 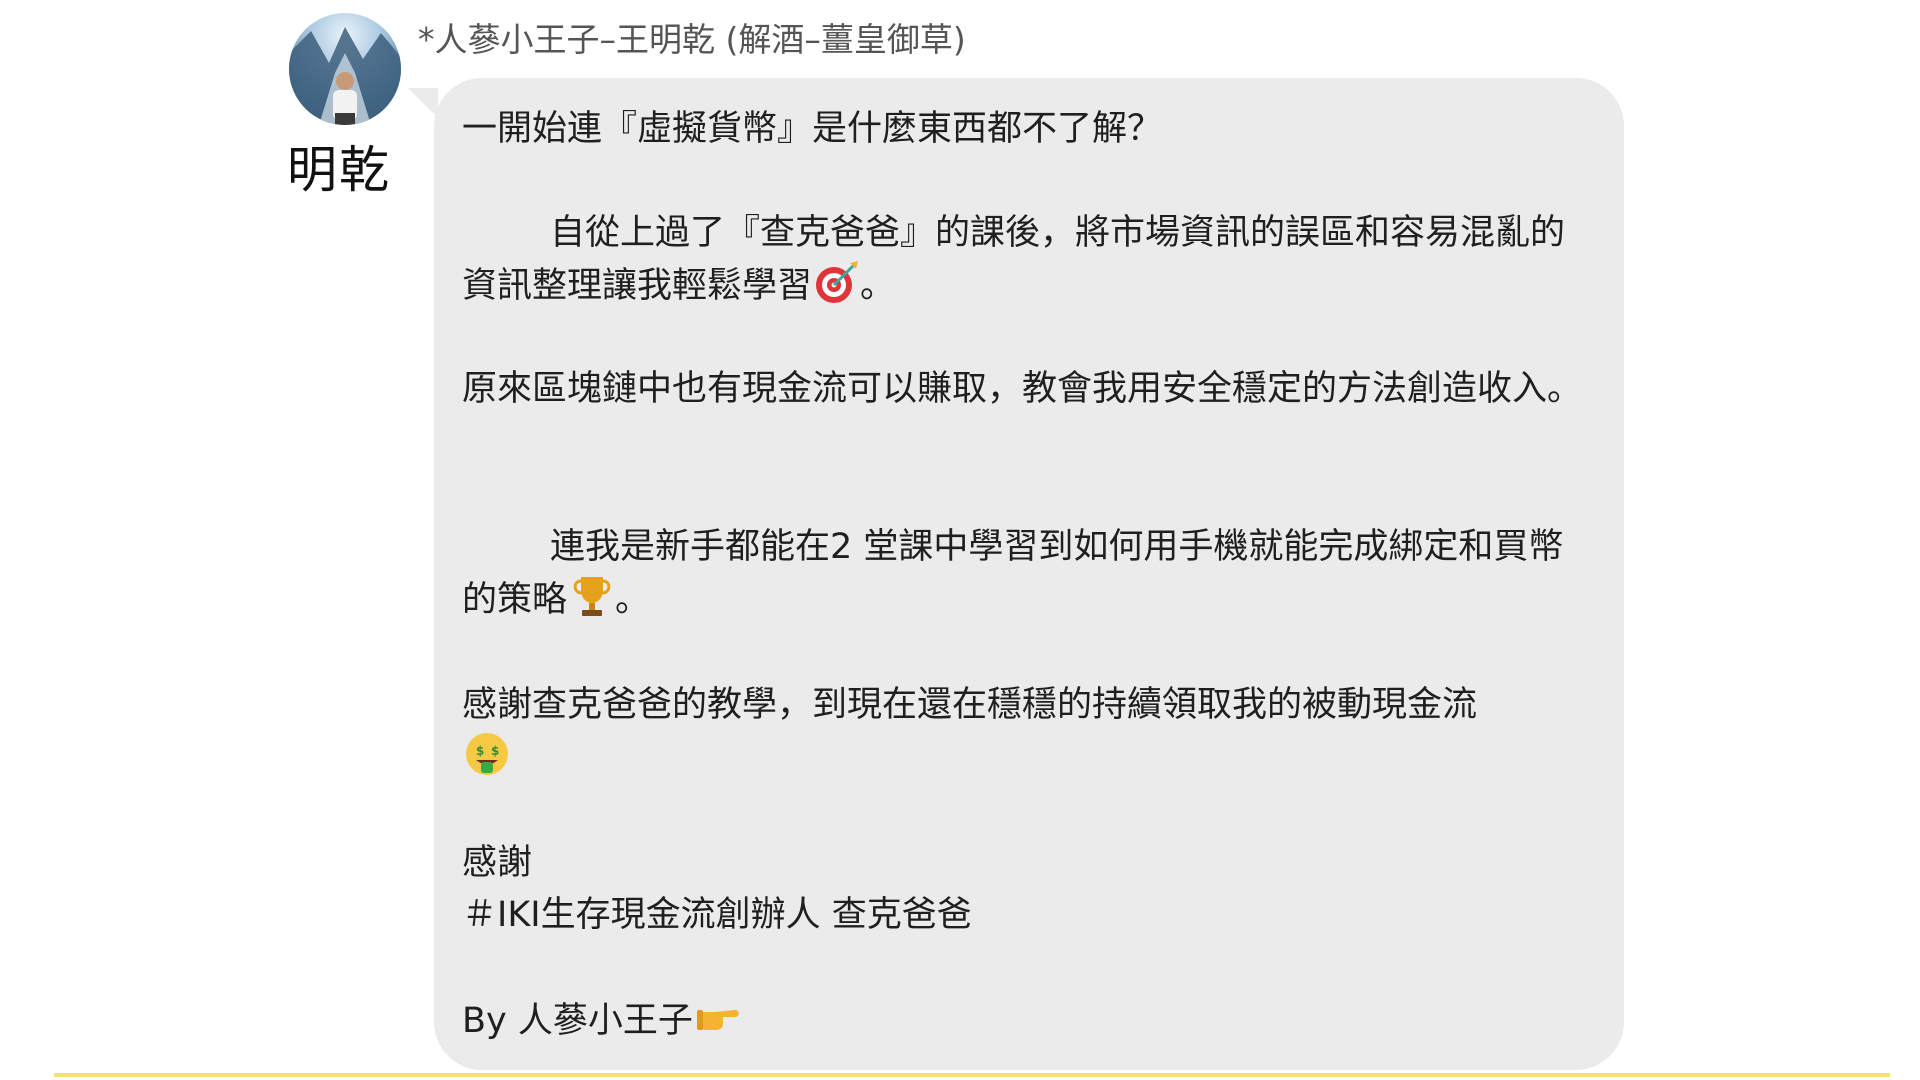 What do you see at coordinates (1014, 259) in the screenshot?
I see `message-paragraph-2: 自從上過了『查克爸爸』的課後，將市場資訊的誤區和容易混亂的資訊整理讓我輕鬆學習。` at bounding box center [1014, 259].